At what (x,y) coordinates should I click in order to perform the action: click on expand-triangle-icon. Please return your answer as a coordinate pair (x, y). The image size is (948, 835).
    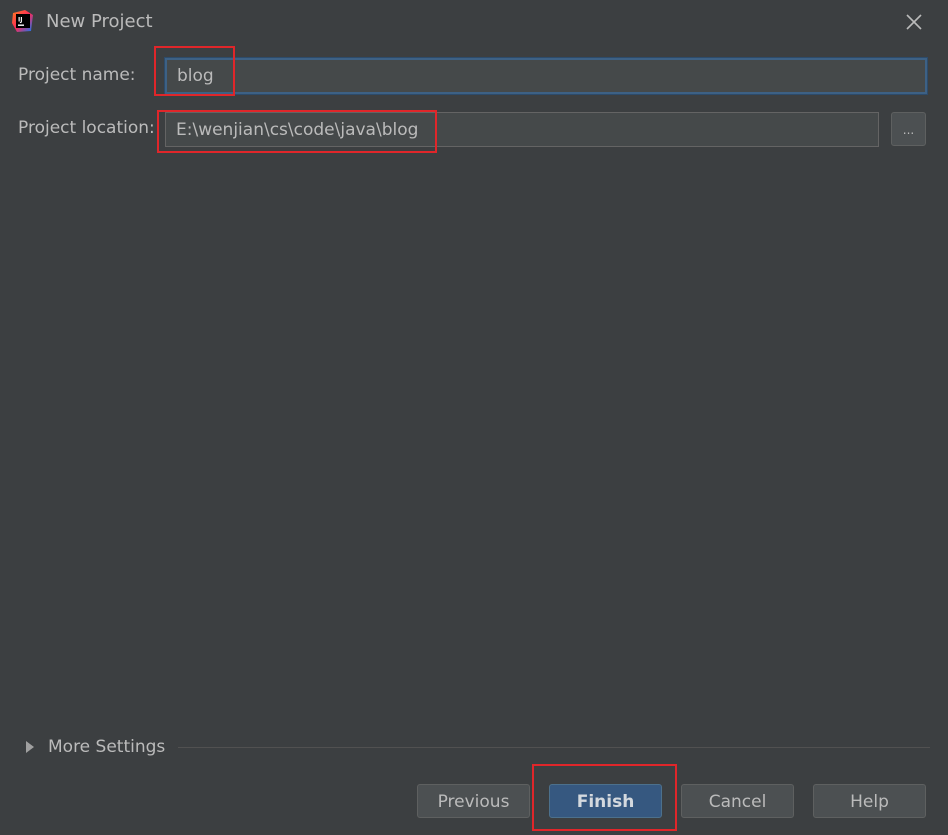
    Looking at the image, I should click on (30, 747).